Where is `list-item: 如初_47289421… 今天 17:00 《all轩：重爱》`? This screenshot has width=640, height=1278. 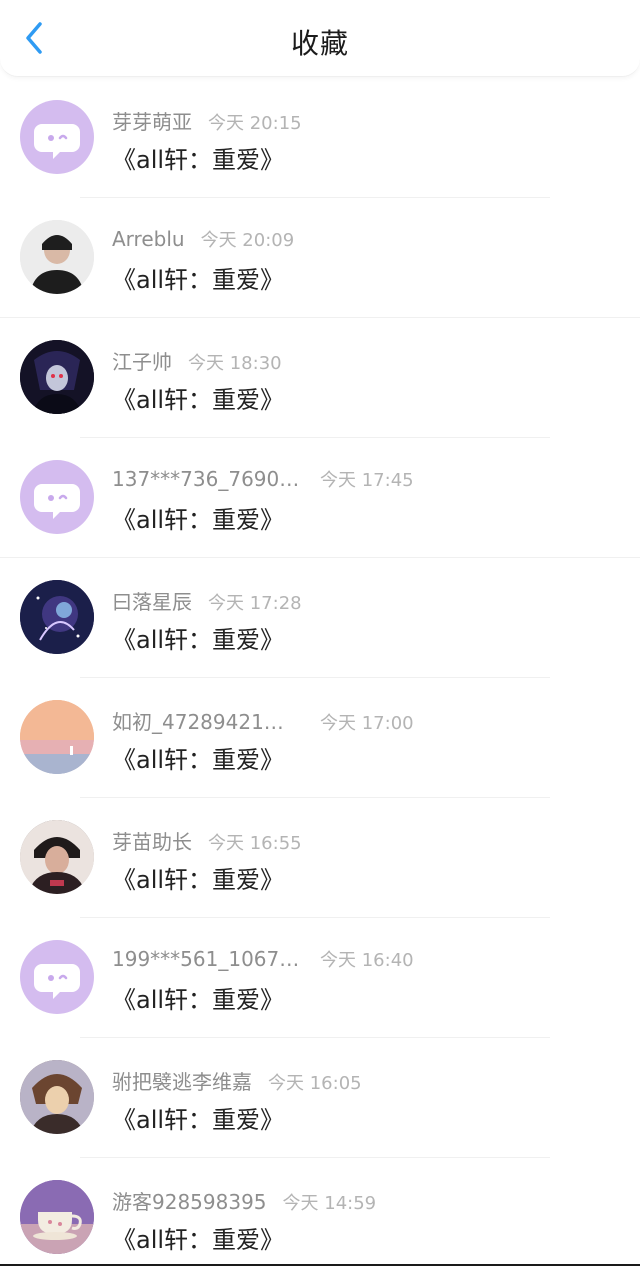
list-item: 如初_47289421… 今天 17:00 《all轩：重爱》 is located at coordinates (320, 738).